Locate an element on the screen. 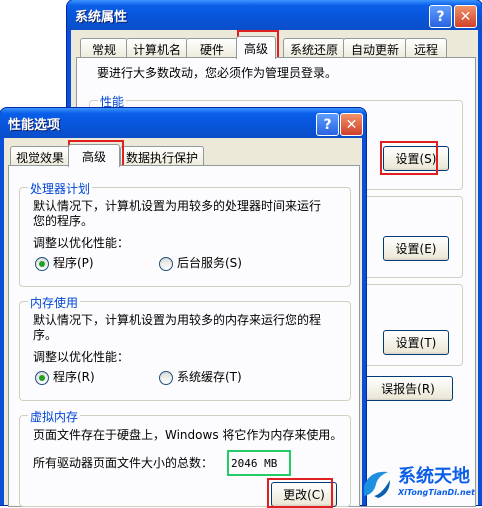 The height and width of the screenshot is (508, 482). system-properties-titlebar: 系统属性 ? ✕ is located at coordinates (274, 15).